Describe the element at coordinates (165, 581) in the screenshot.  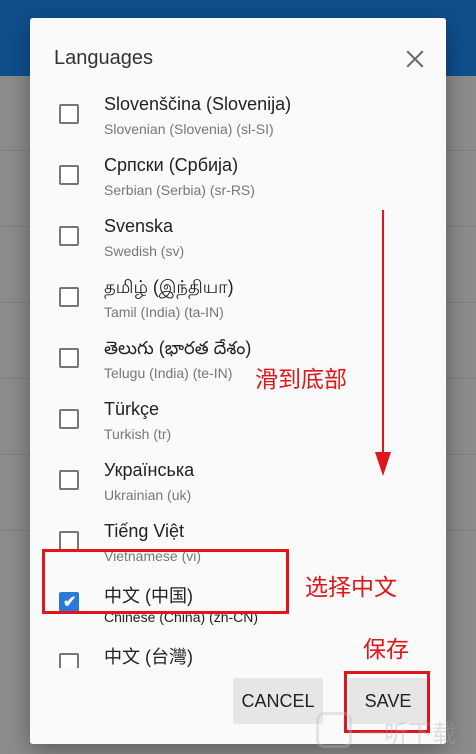
I see `selection-highlight-box` at that location.